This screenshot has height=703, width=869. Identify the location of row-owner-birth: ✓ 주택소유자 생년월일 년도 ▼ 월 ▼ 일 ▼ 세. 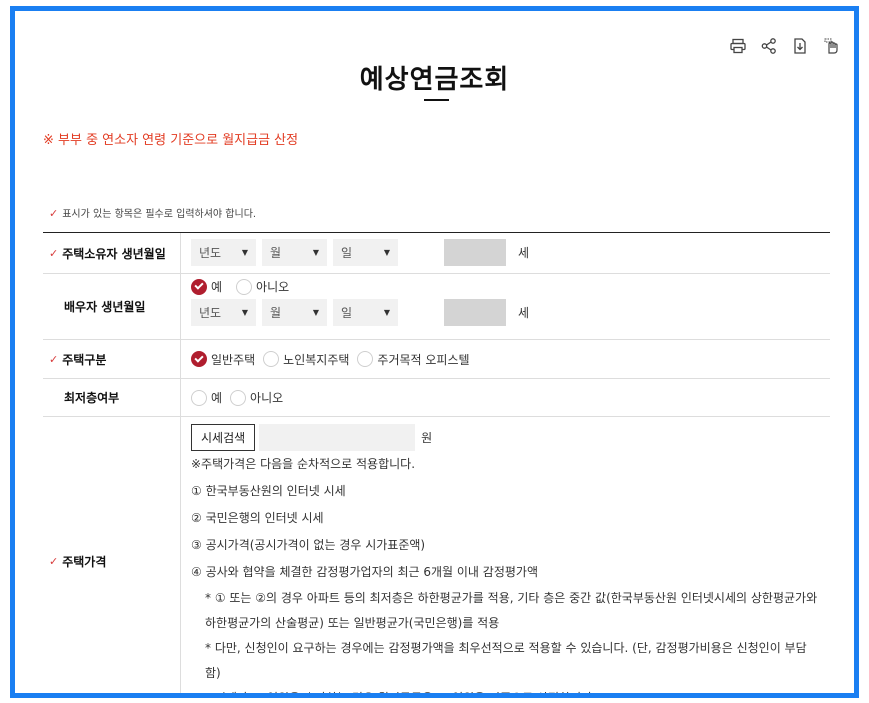
(436, 253).